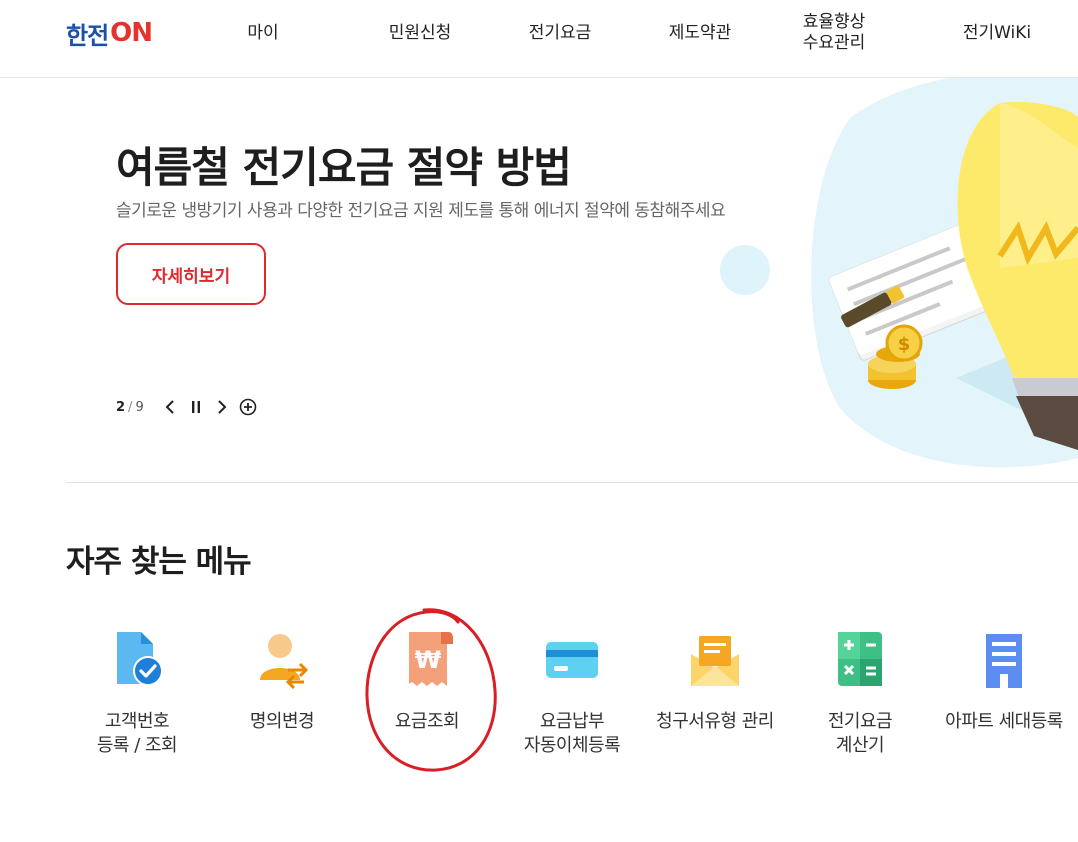 The height and width of the screenshot is (842, 1078). I want to click on pause-icon, so click(196, 407).